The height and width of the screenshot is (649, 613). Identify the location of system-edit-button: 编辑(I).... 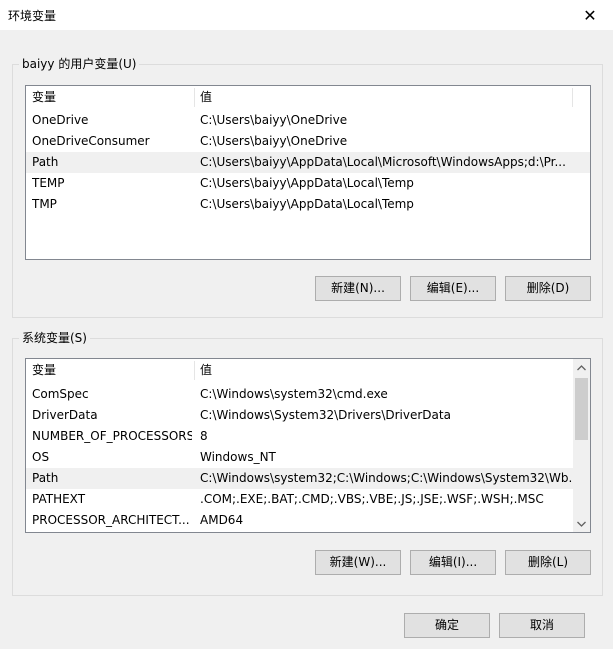
(453, 562).